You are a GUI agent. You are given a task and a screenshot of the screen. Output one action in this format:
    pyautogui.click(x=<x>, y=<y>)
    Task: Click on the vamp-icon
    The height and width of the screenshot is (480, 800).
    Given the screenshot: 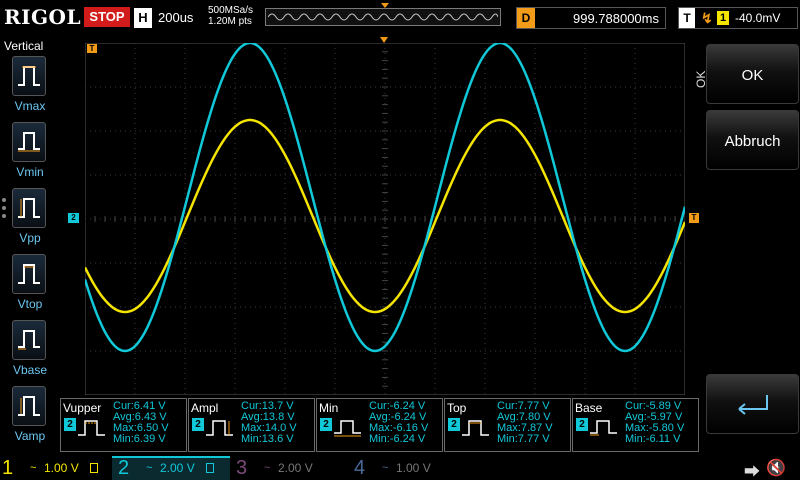 What is the action you would take?
    pyautogui.click(x=29, y=406)
    